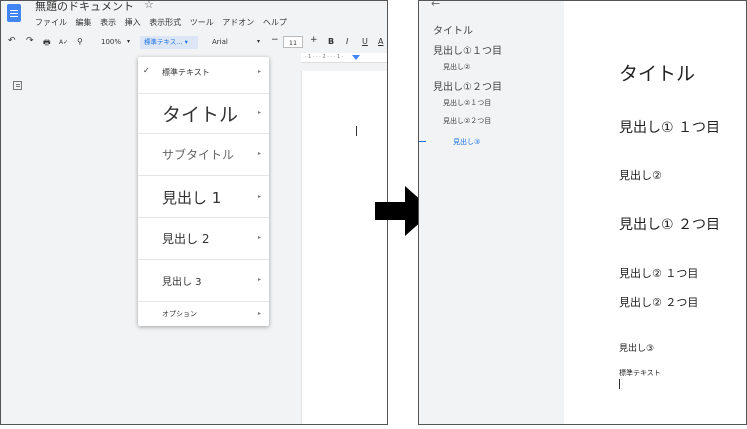 The image size is (747, 429). I want to click on style-option-label: 見出し 1, so click(192, 198).